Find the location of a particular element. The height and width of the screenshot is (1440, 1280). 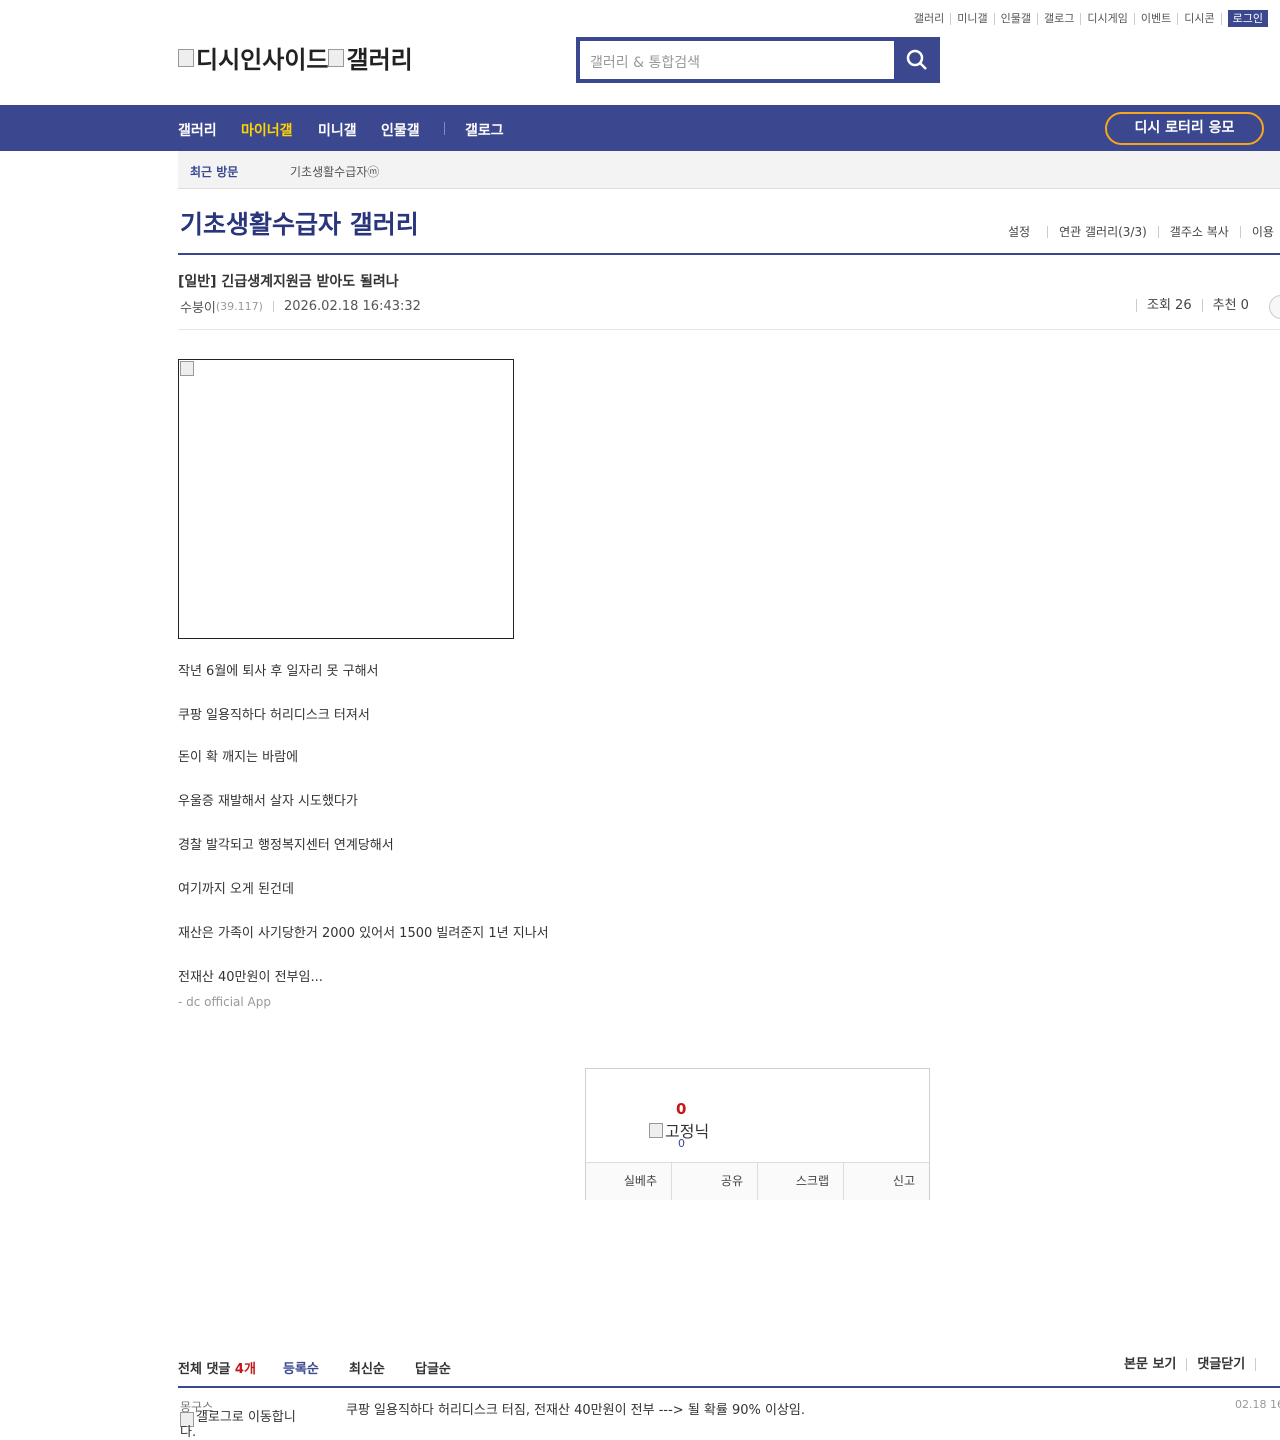

post-header-divider is located at coordinates (729, 329).